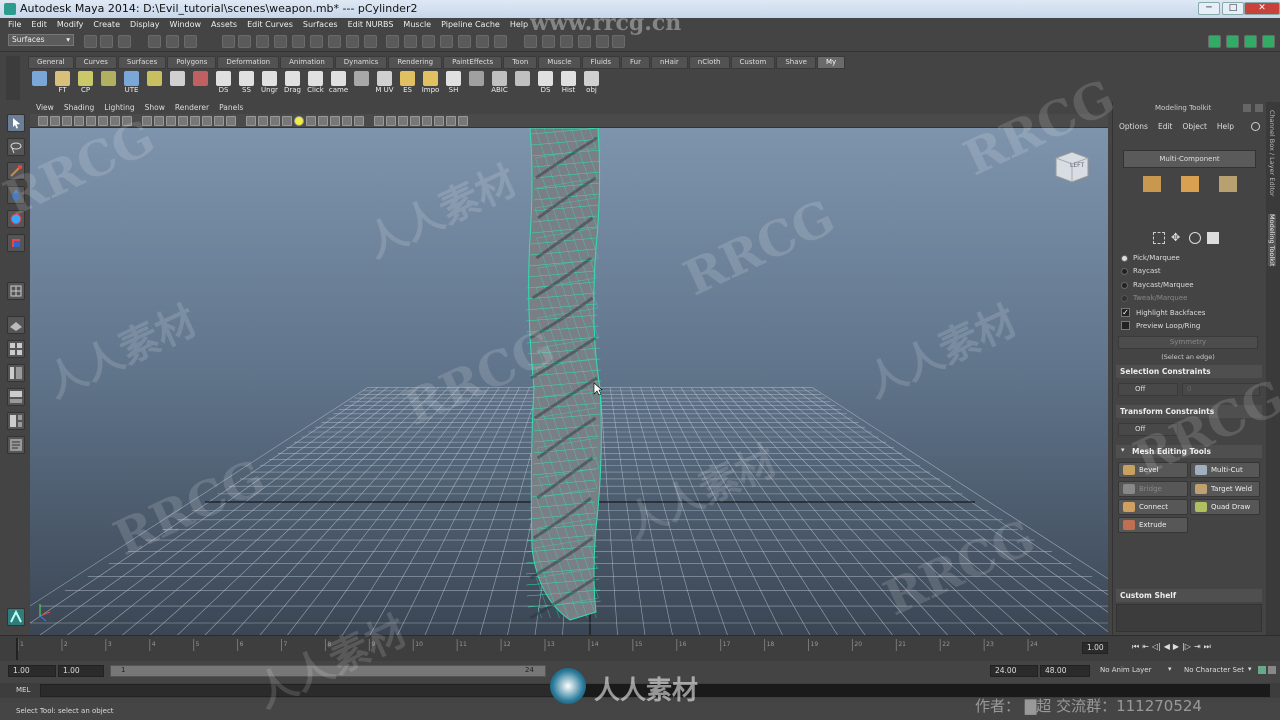  What do you see at coordinates (270, 25) in the screenshot?
I see `menu-edit-curves: Edit Curves` at bounding box center [270, 25].